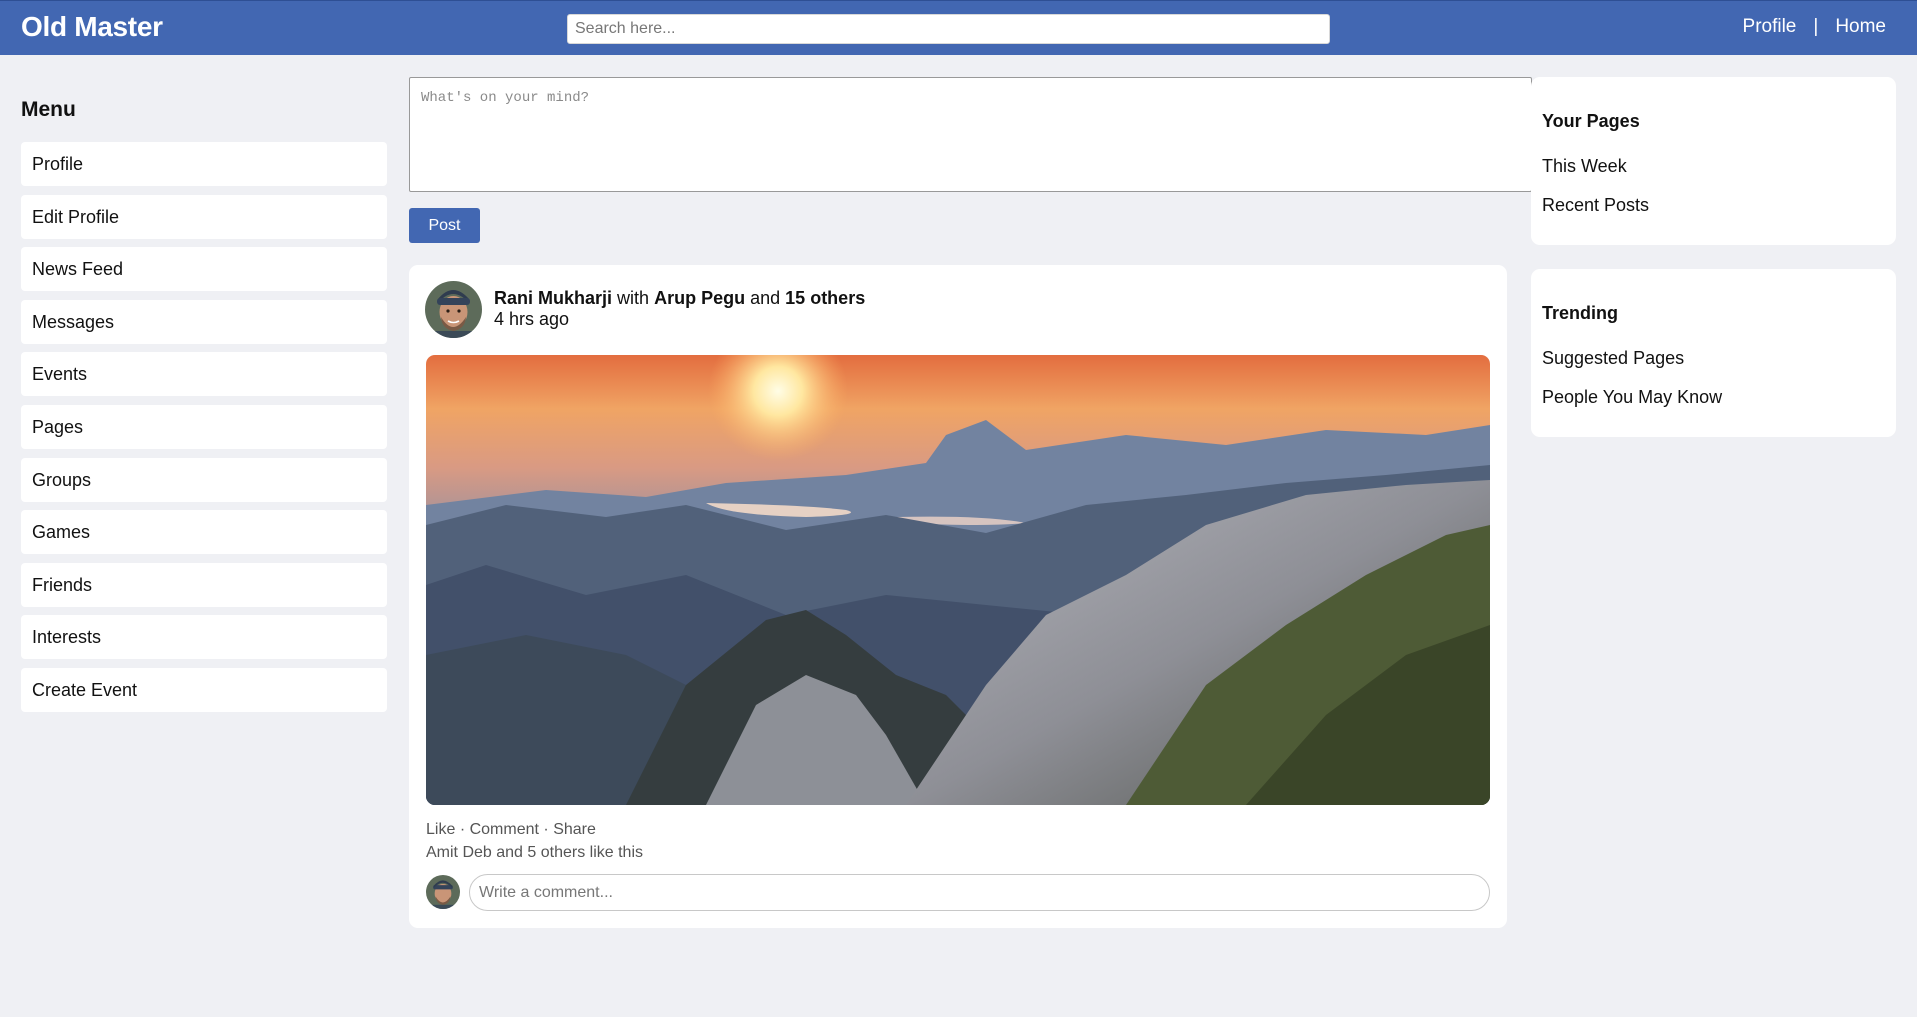  I want to click on share-link: Share, so click(574, 829).